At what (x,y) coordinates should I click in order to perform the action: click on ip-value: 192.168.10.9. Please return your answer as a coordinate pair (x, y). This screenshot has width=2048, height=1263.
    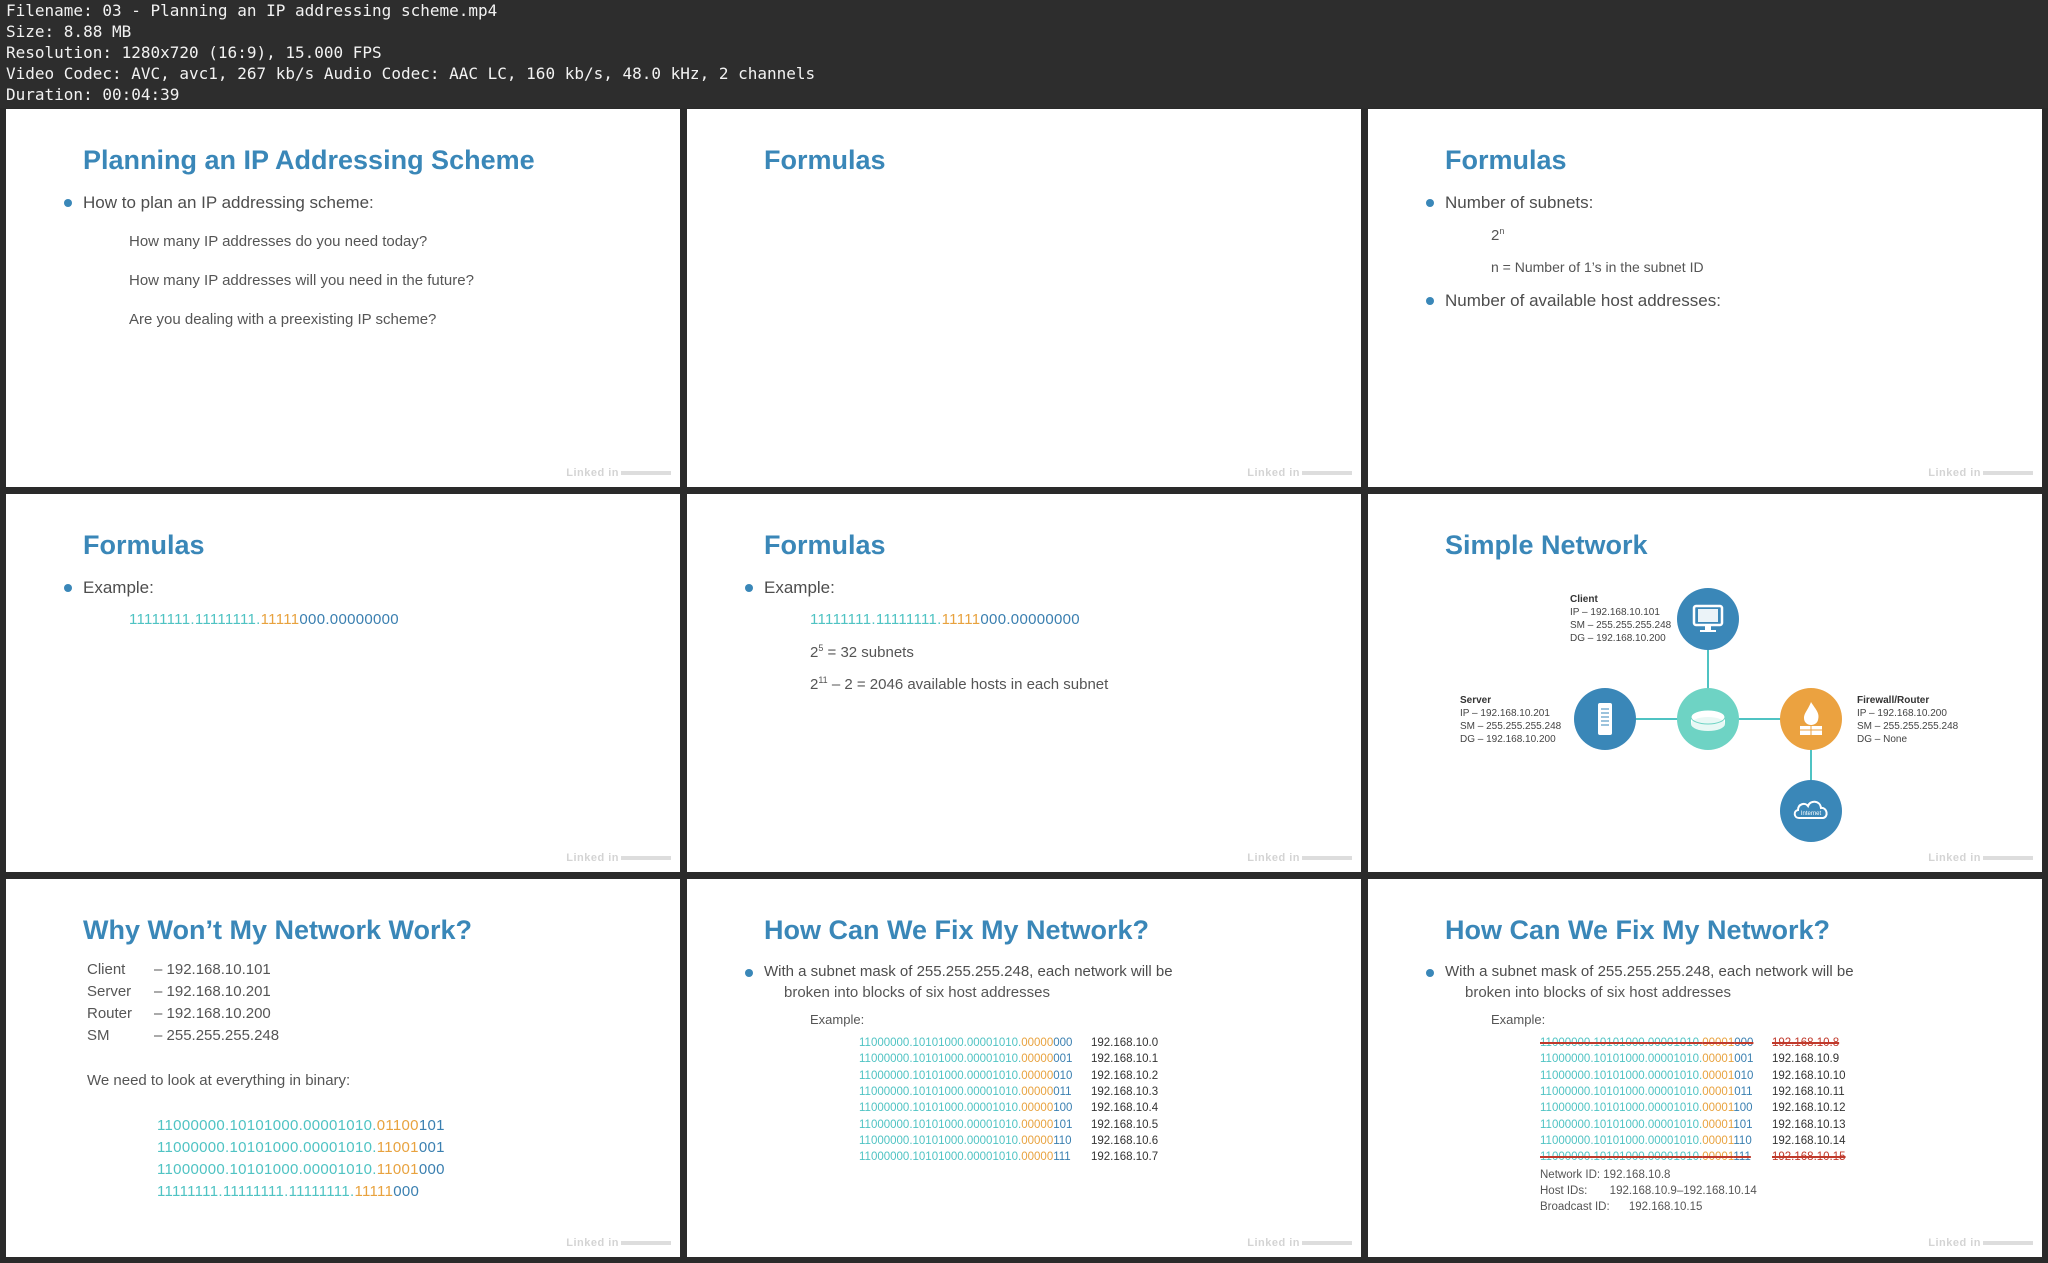
    Looking at the image, I should click on (1806, 1059).